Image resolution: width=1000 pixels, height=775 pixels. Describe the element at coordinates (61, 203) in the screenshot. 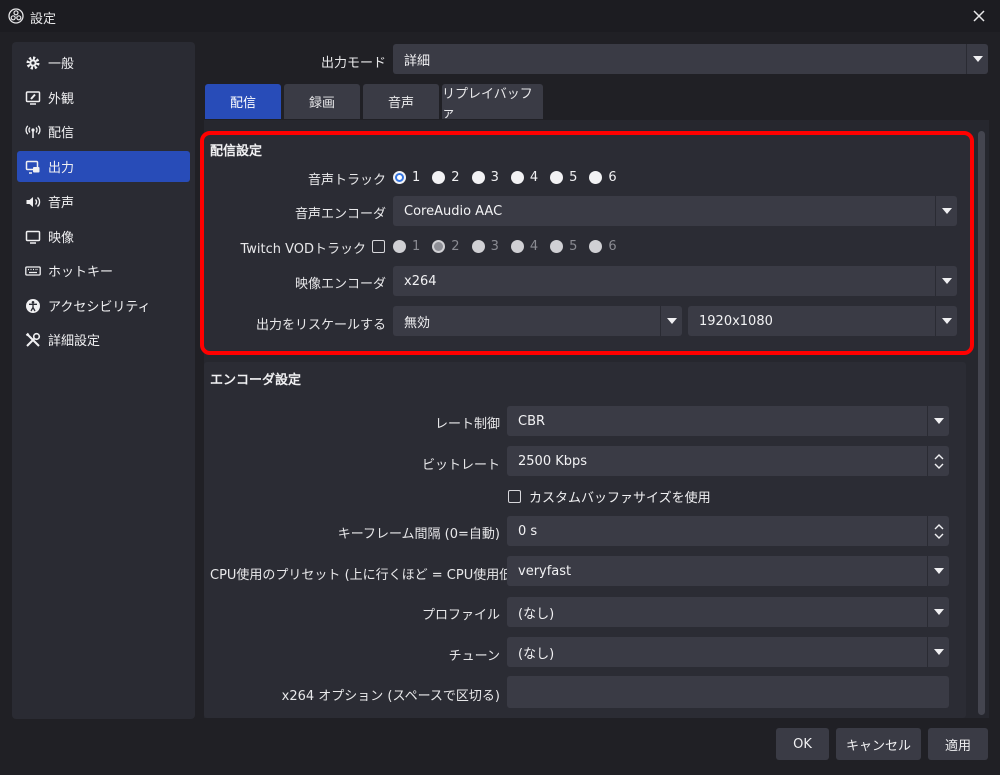

I see `sidebar-item-label: 音声` at that location.